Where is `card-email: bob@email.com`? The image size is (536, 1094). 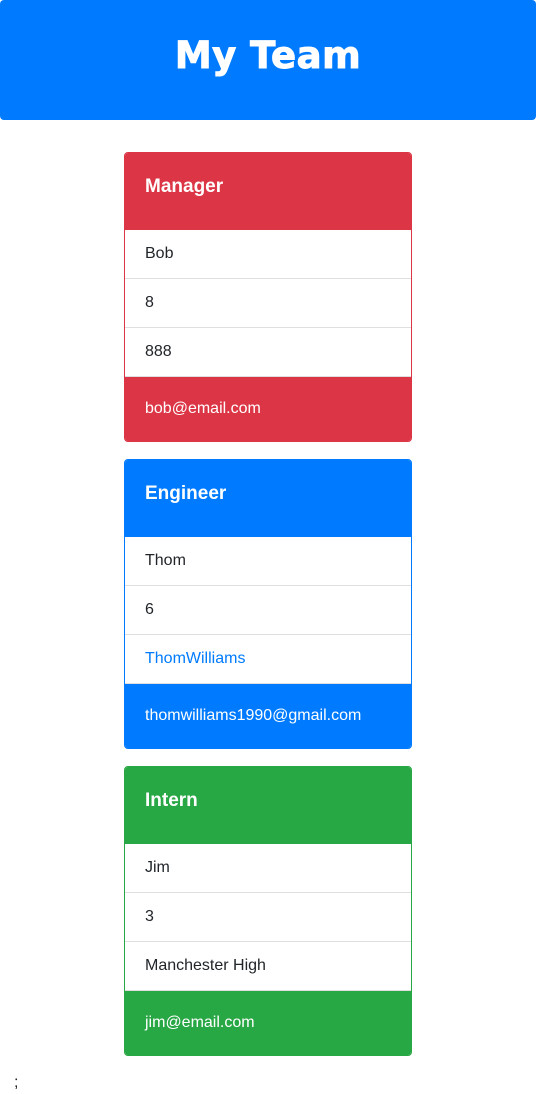 card-email: bob@email.com is located at coordinates (268, 409).